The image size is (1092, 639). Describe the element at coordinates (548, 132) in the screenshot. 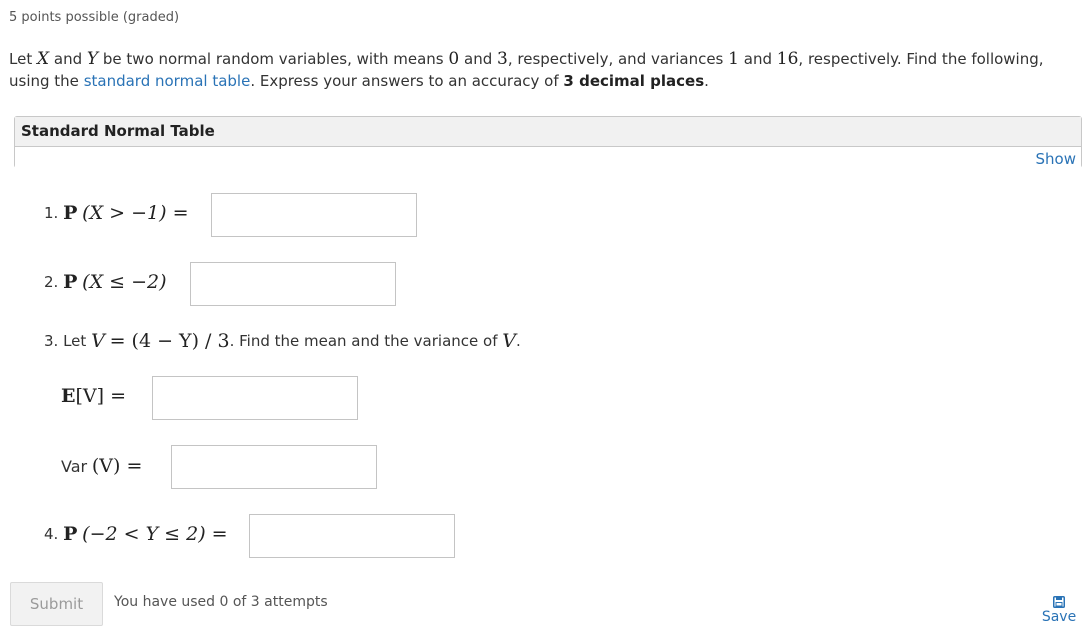

I see `table-panel-header: Standard Normal Table` at that location.